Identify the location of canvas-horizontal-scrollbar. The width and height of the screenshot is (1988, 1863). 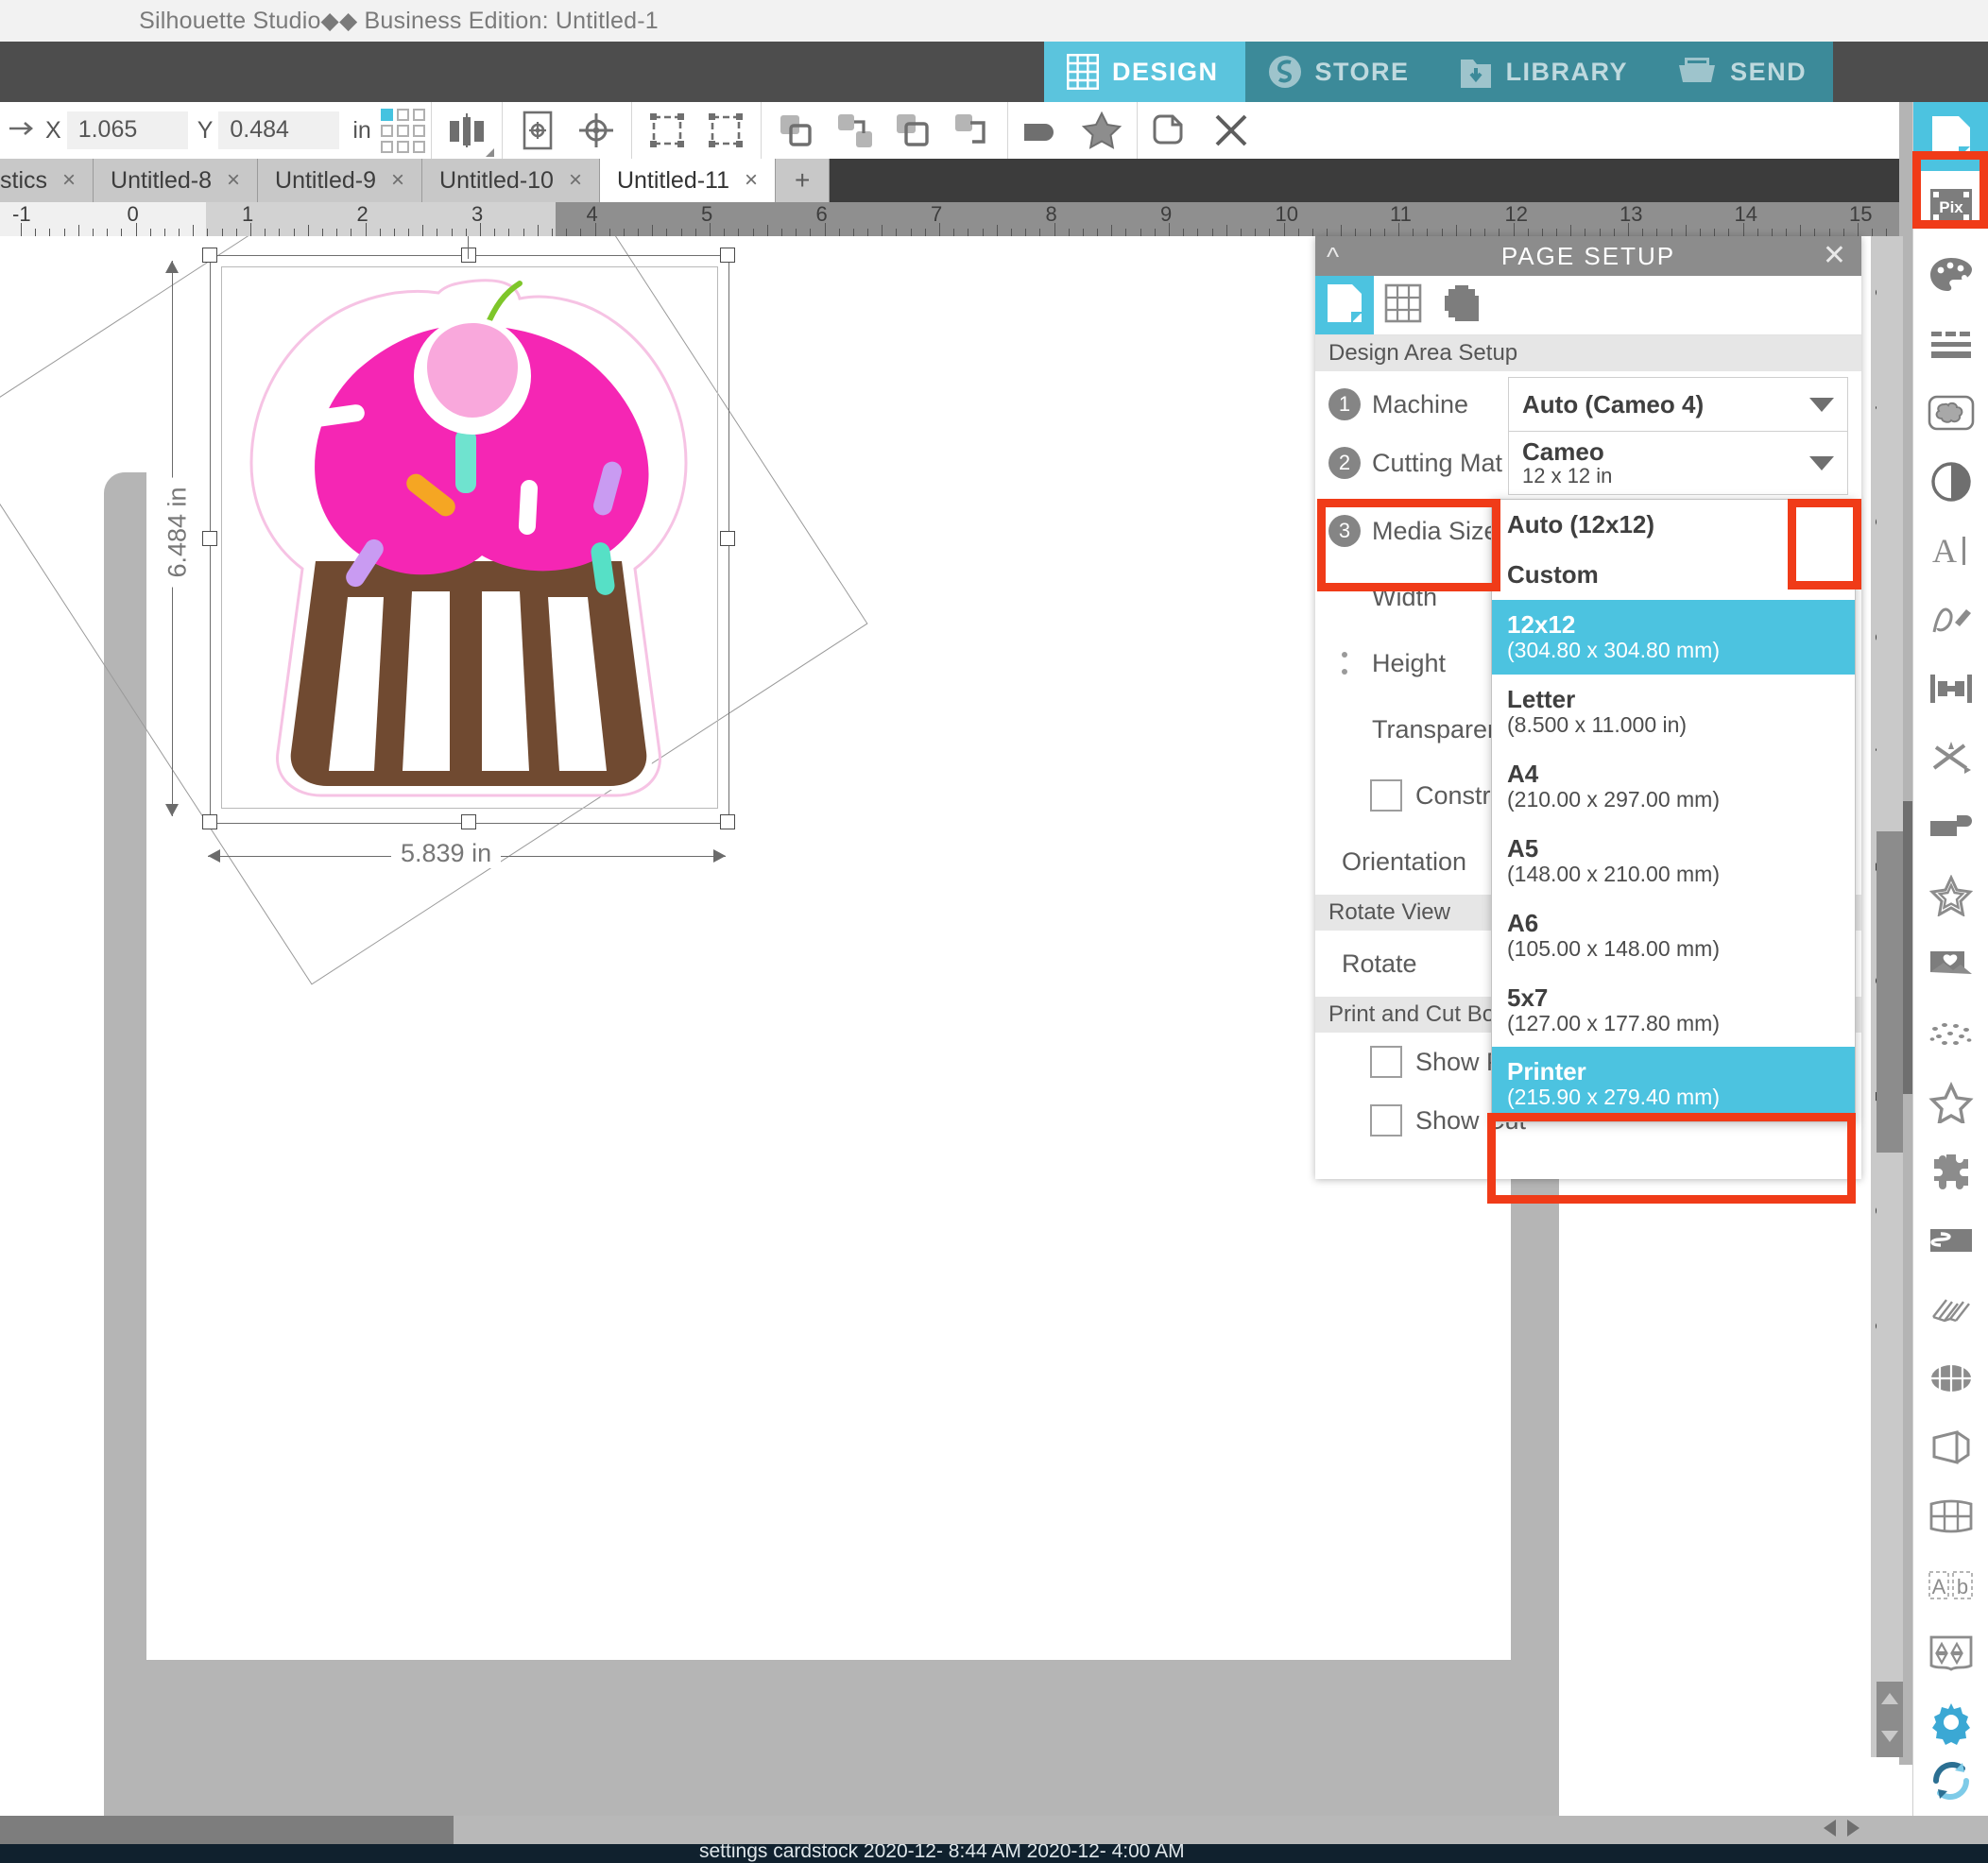
(935, 1830).